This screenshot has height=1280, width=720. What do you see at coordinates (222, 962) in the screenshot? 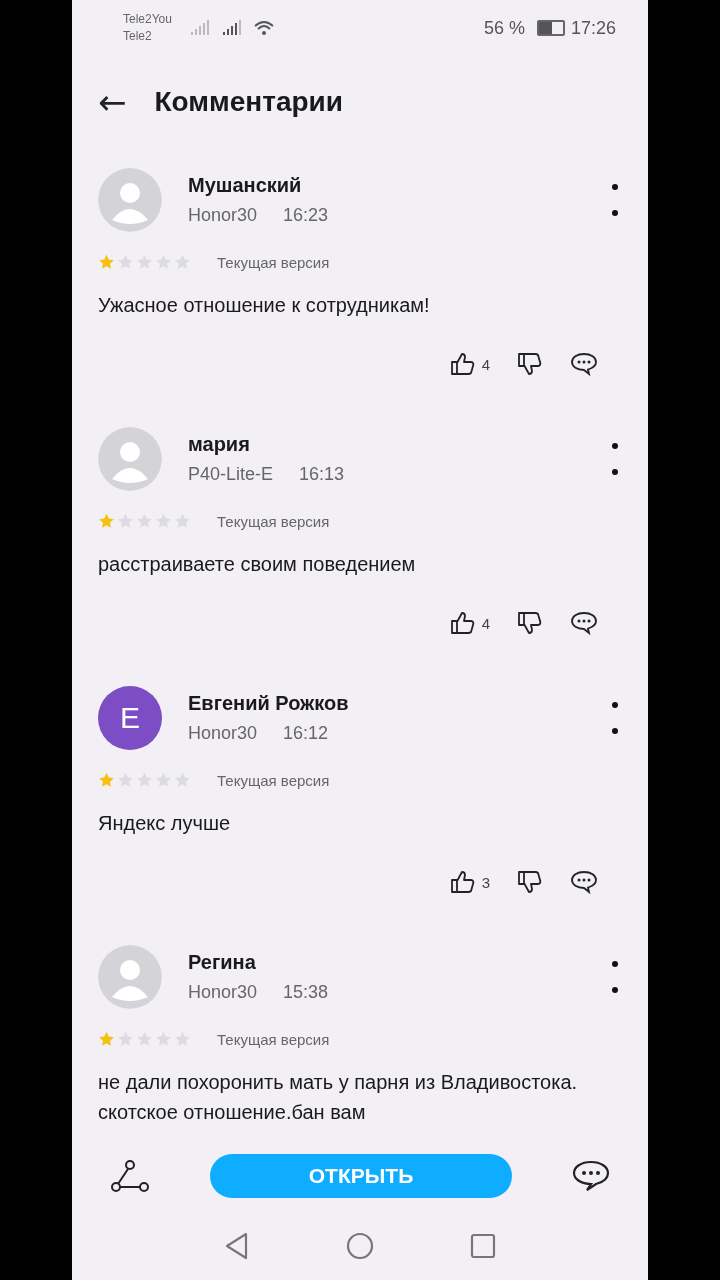
I see `user-name: Регина` at bounding box center [222, 962].